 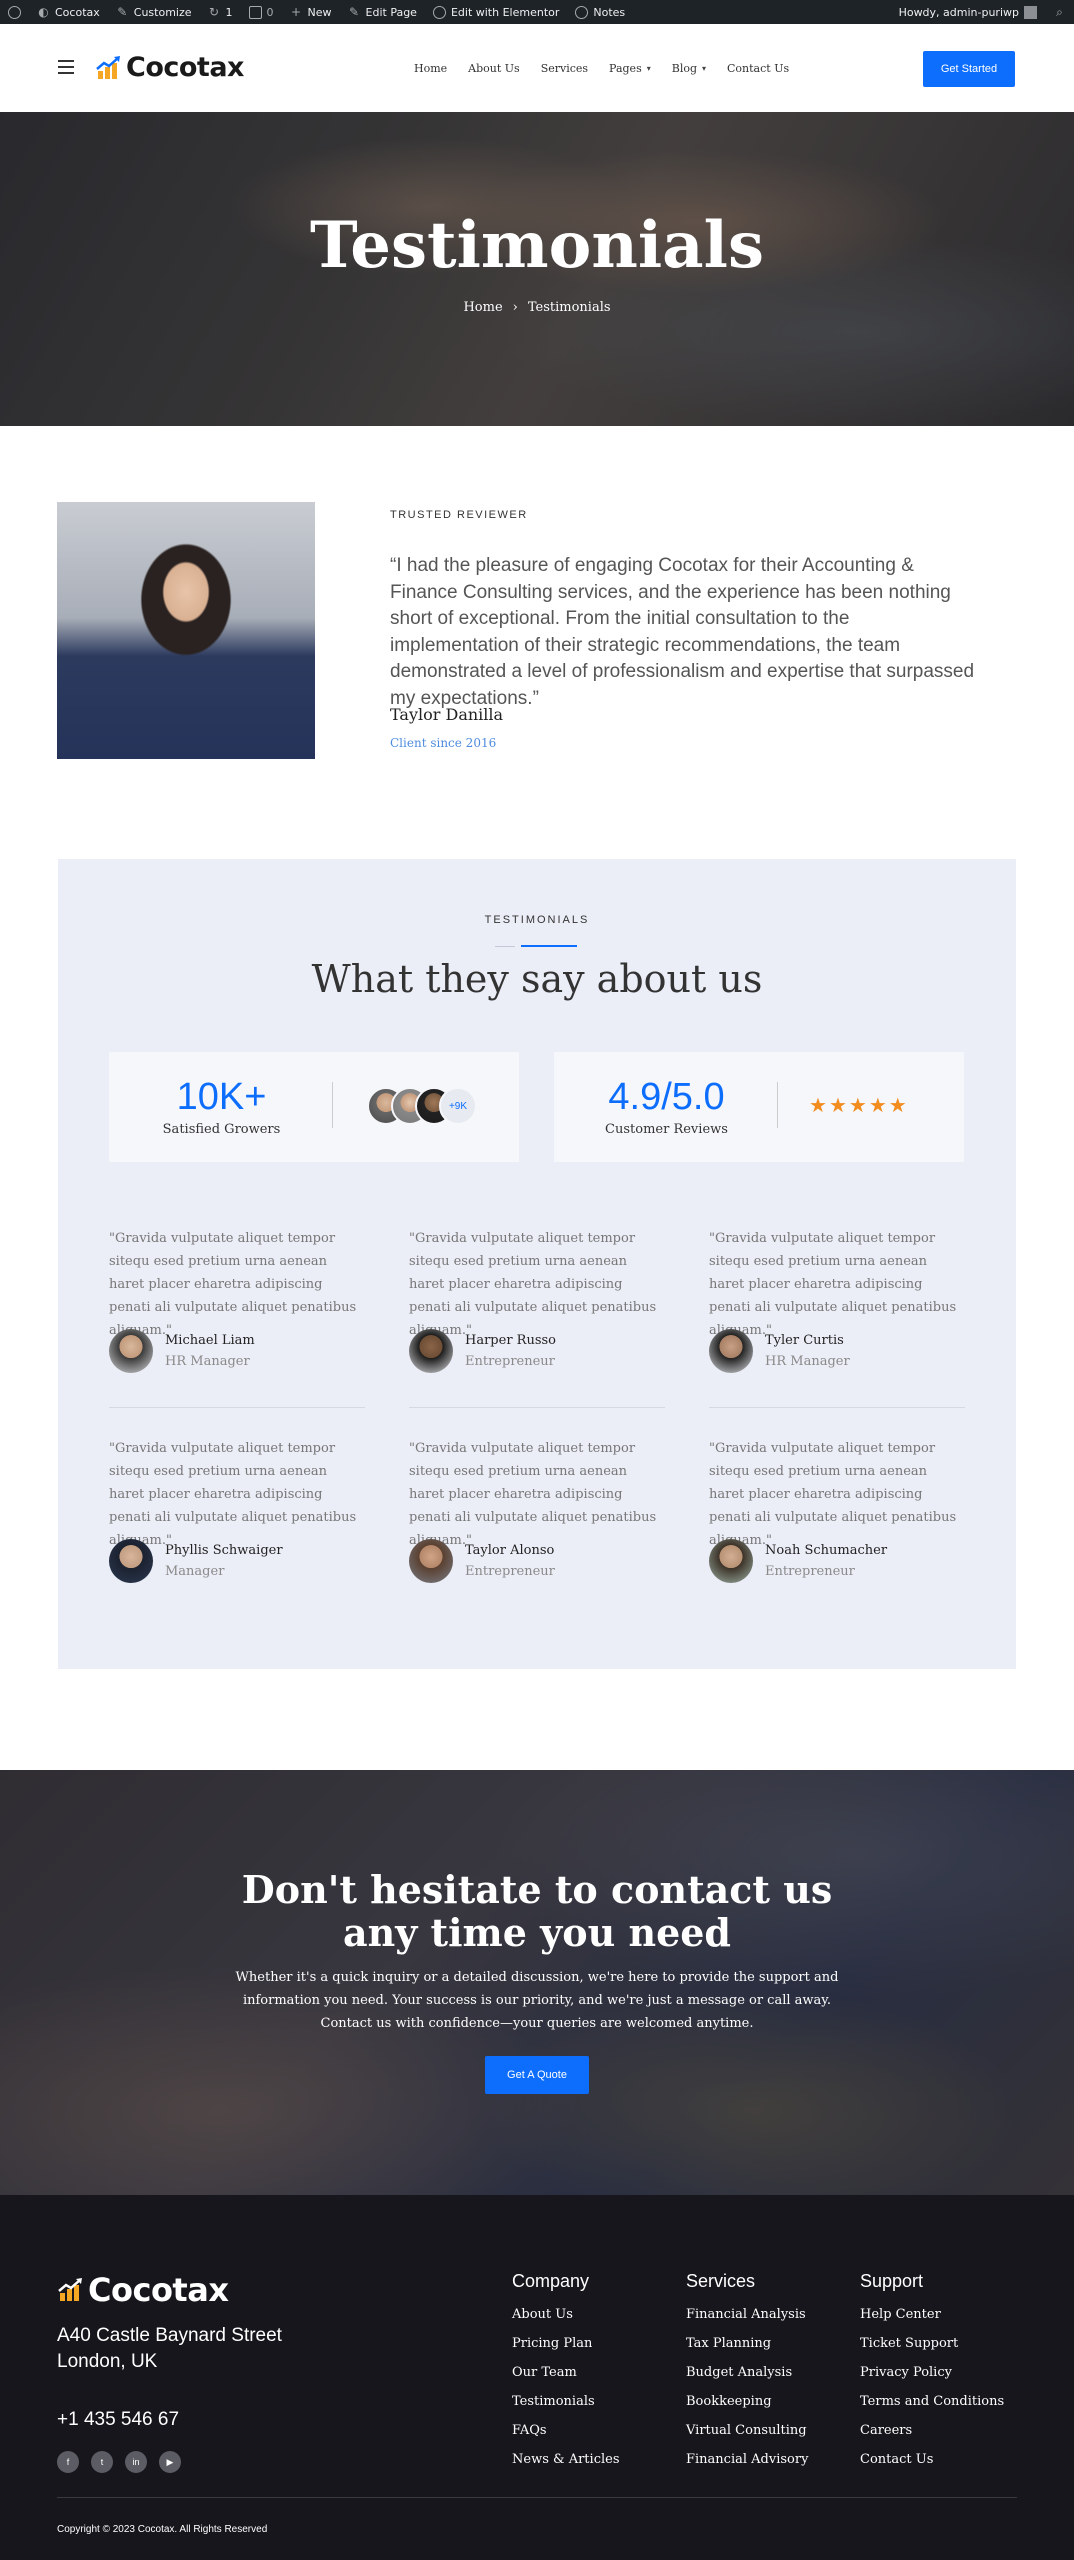 I want to click on footer-link: Virtual Consulting, so click(x=747, y=2430).